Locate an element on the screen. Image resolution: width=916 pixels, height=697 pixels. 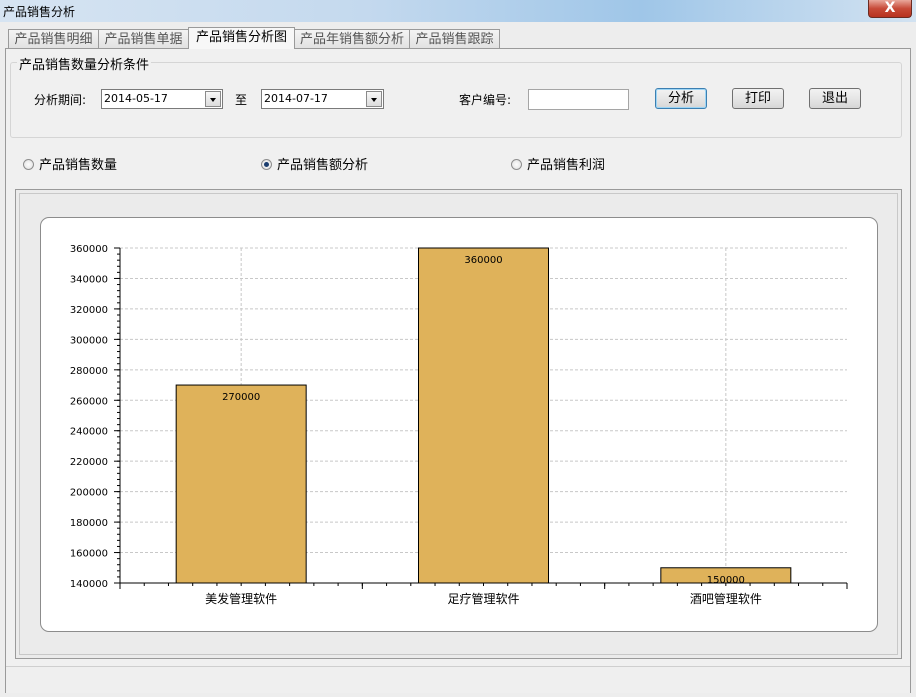
tab-annual-sales: 产品年销售额分析 is located at coordinates (352, 38).